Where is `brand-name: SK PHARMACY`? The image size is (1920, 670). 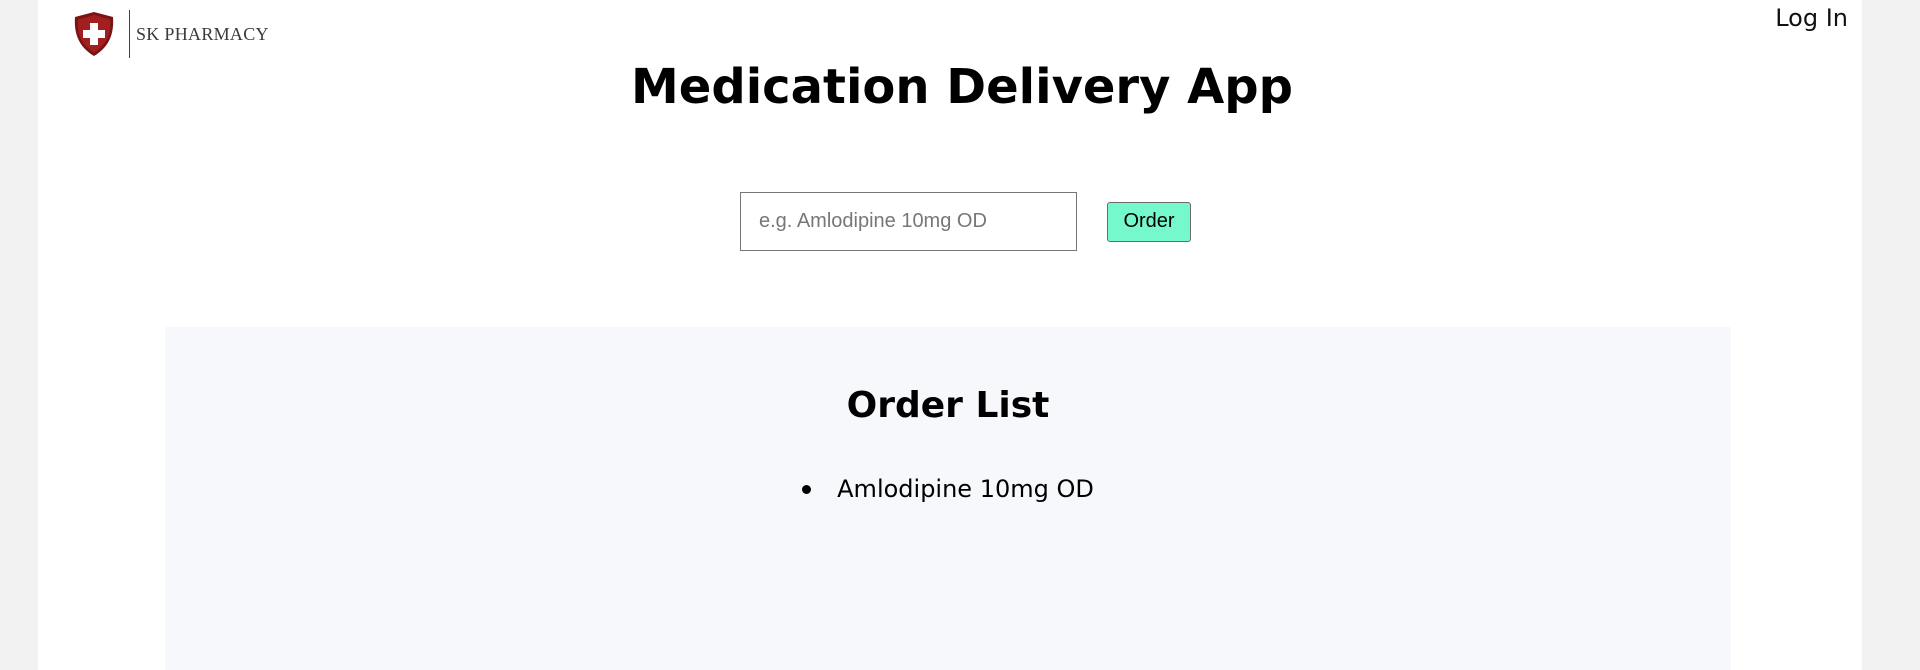 brand-name: SK PHARMACY is located at coordinates (202, 33).